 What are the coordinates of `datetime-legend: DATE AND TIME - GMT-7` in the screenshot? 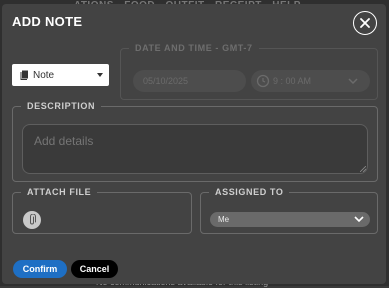 It's located at (194, 48).